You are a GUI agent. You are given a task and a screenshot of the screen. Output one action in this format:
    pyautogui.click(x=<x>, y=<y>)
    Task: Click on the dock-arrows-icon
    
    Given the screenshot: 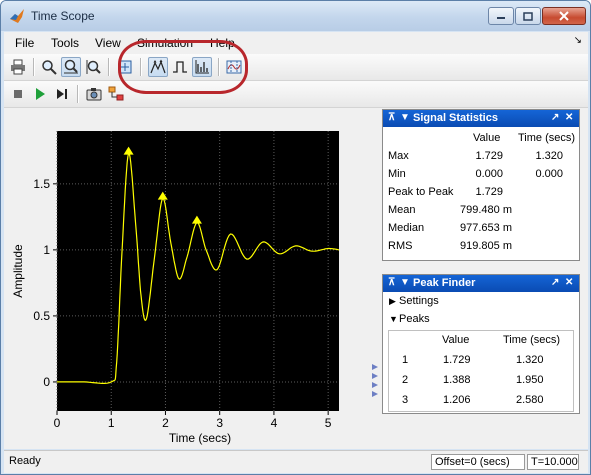 What is the action you would take?
    pyautogui.click(x=375, y=380)
    